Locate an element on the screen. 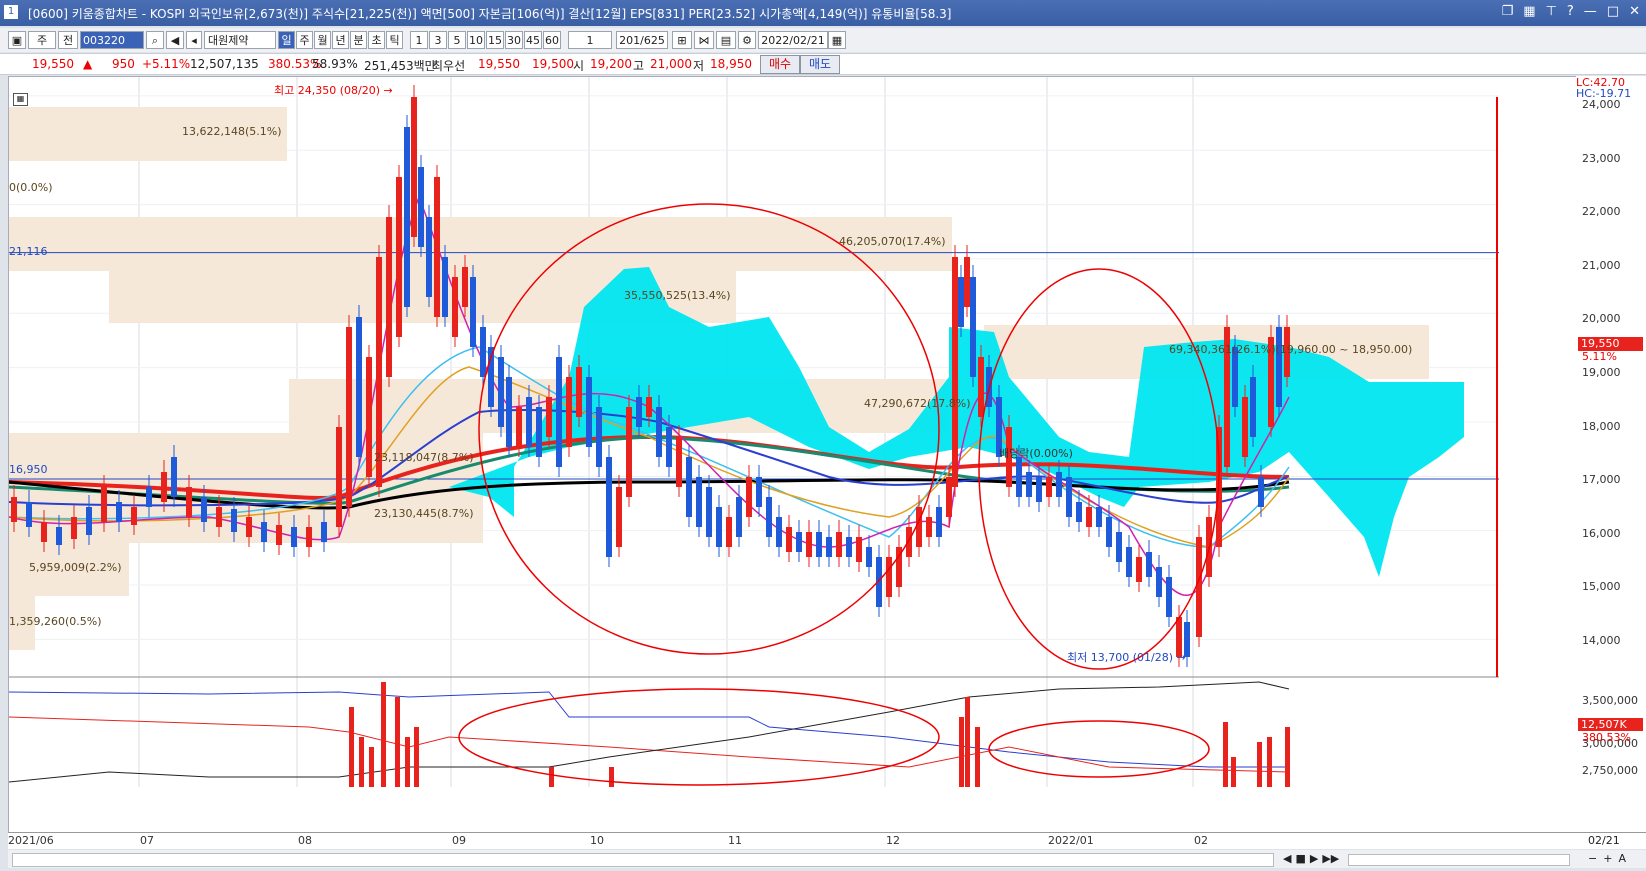  period-tab-0: 일 is located at coordinates (286, 40).